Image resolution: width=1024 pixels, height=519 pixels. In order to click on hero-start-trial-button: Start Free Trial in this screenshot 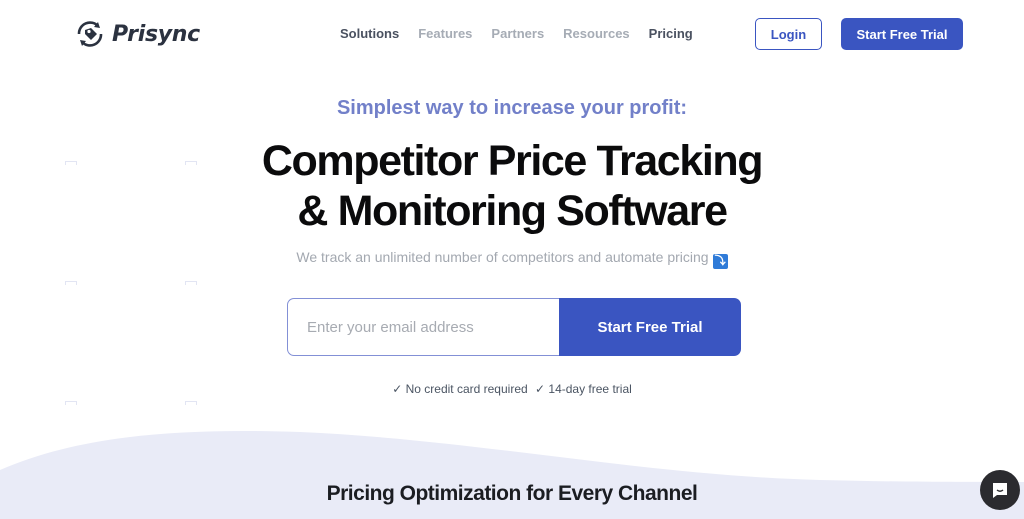, I will do `click(650, 327)`.